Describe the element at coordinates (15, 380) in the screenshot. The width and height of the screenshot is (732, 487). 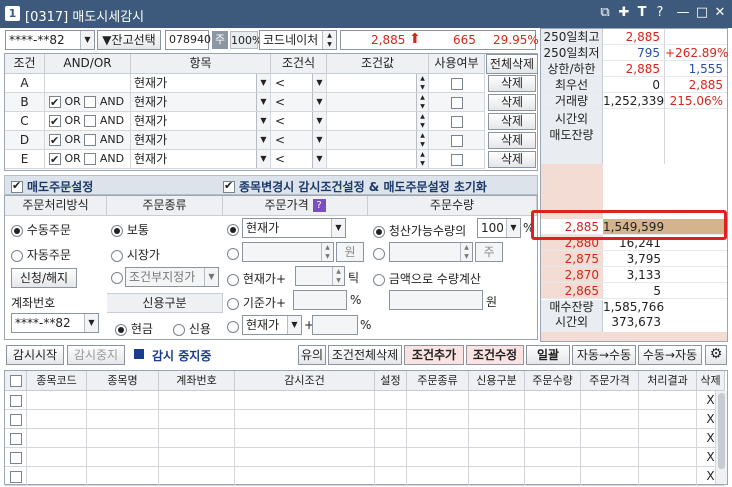
I see `select-all-checkbox` at that location.